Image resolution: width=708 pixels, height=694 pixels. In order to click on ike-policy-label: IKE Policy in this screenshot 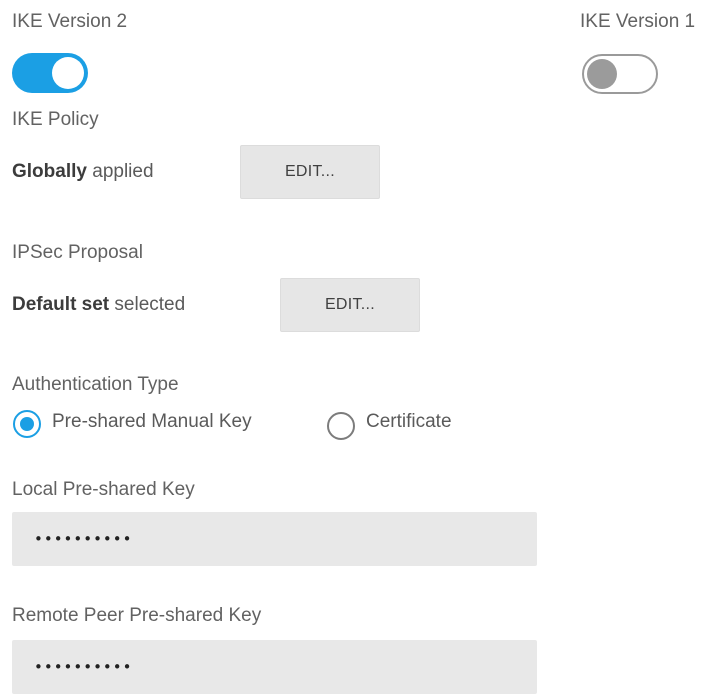, I will do `click(55, 119)`.